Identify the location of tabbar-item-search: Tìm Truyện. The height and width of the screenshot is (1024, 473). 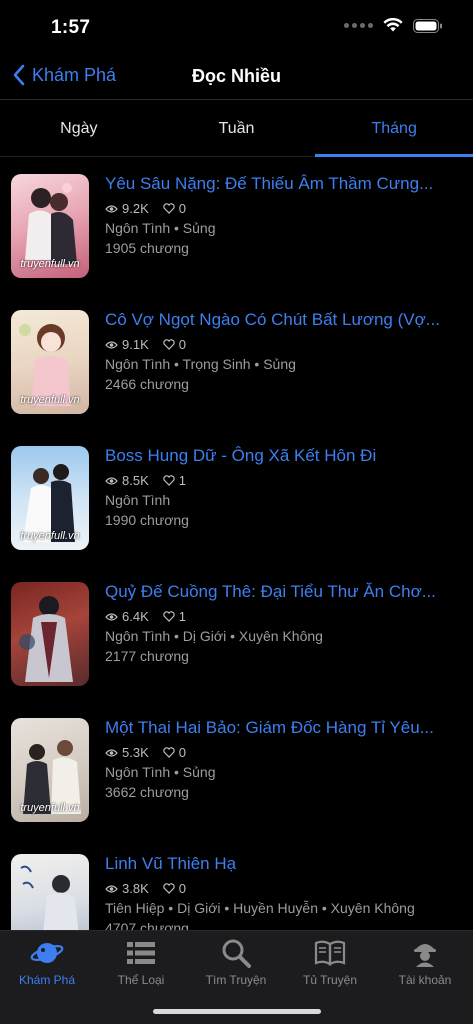
(236, 962).